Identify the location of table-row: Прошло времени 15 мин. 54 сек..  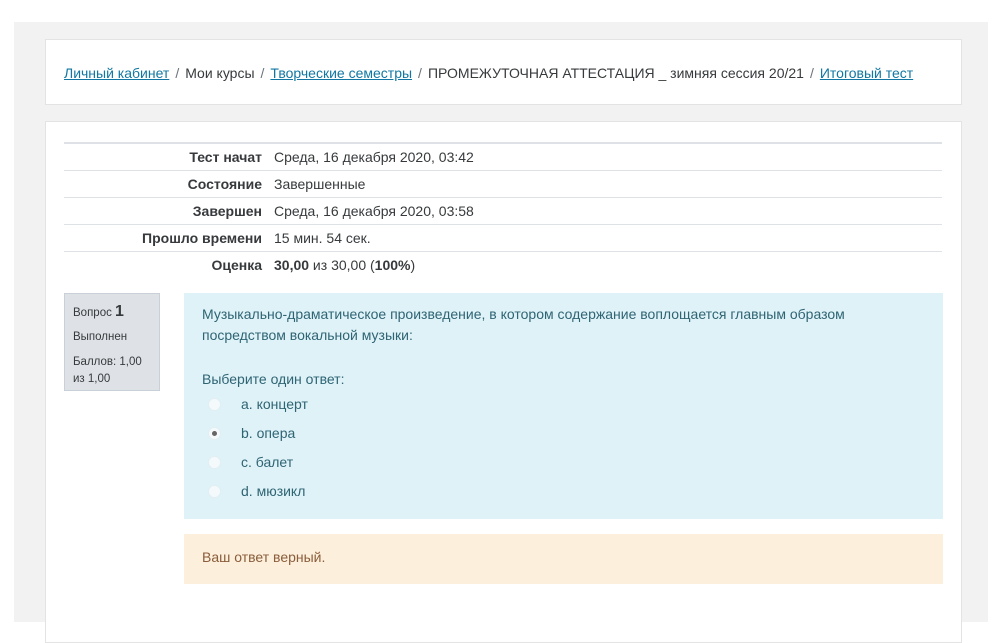
(503, 238).